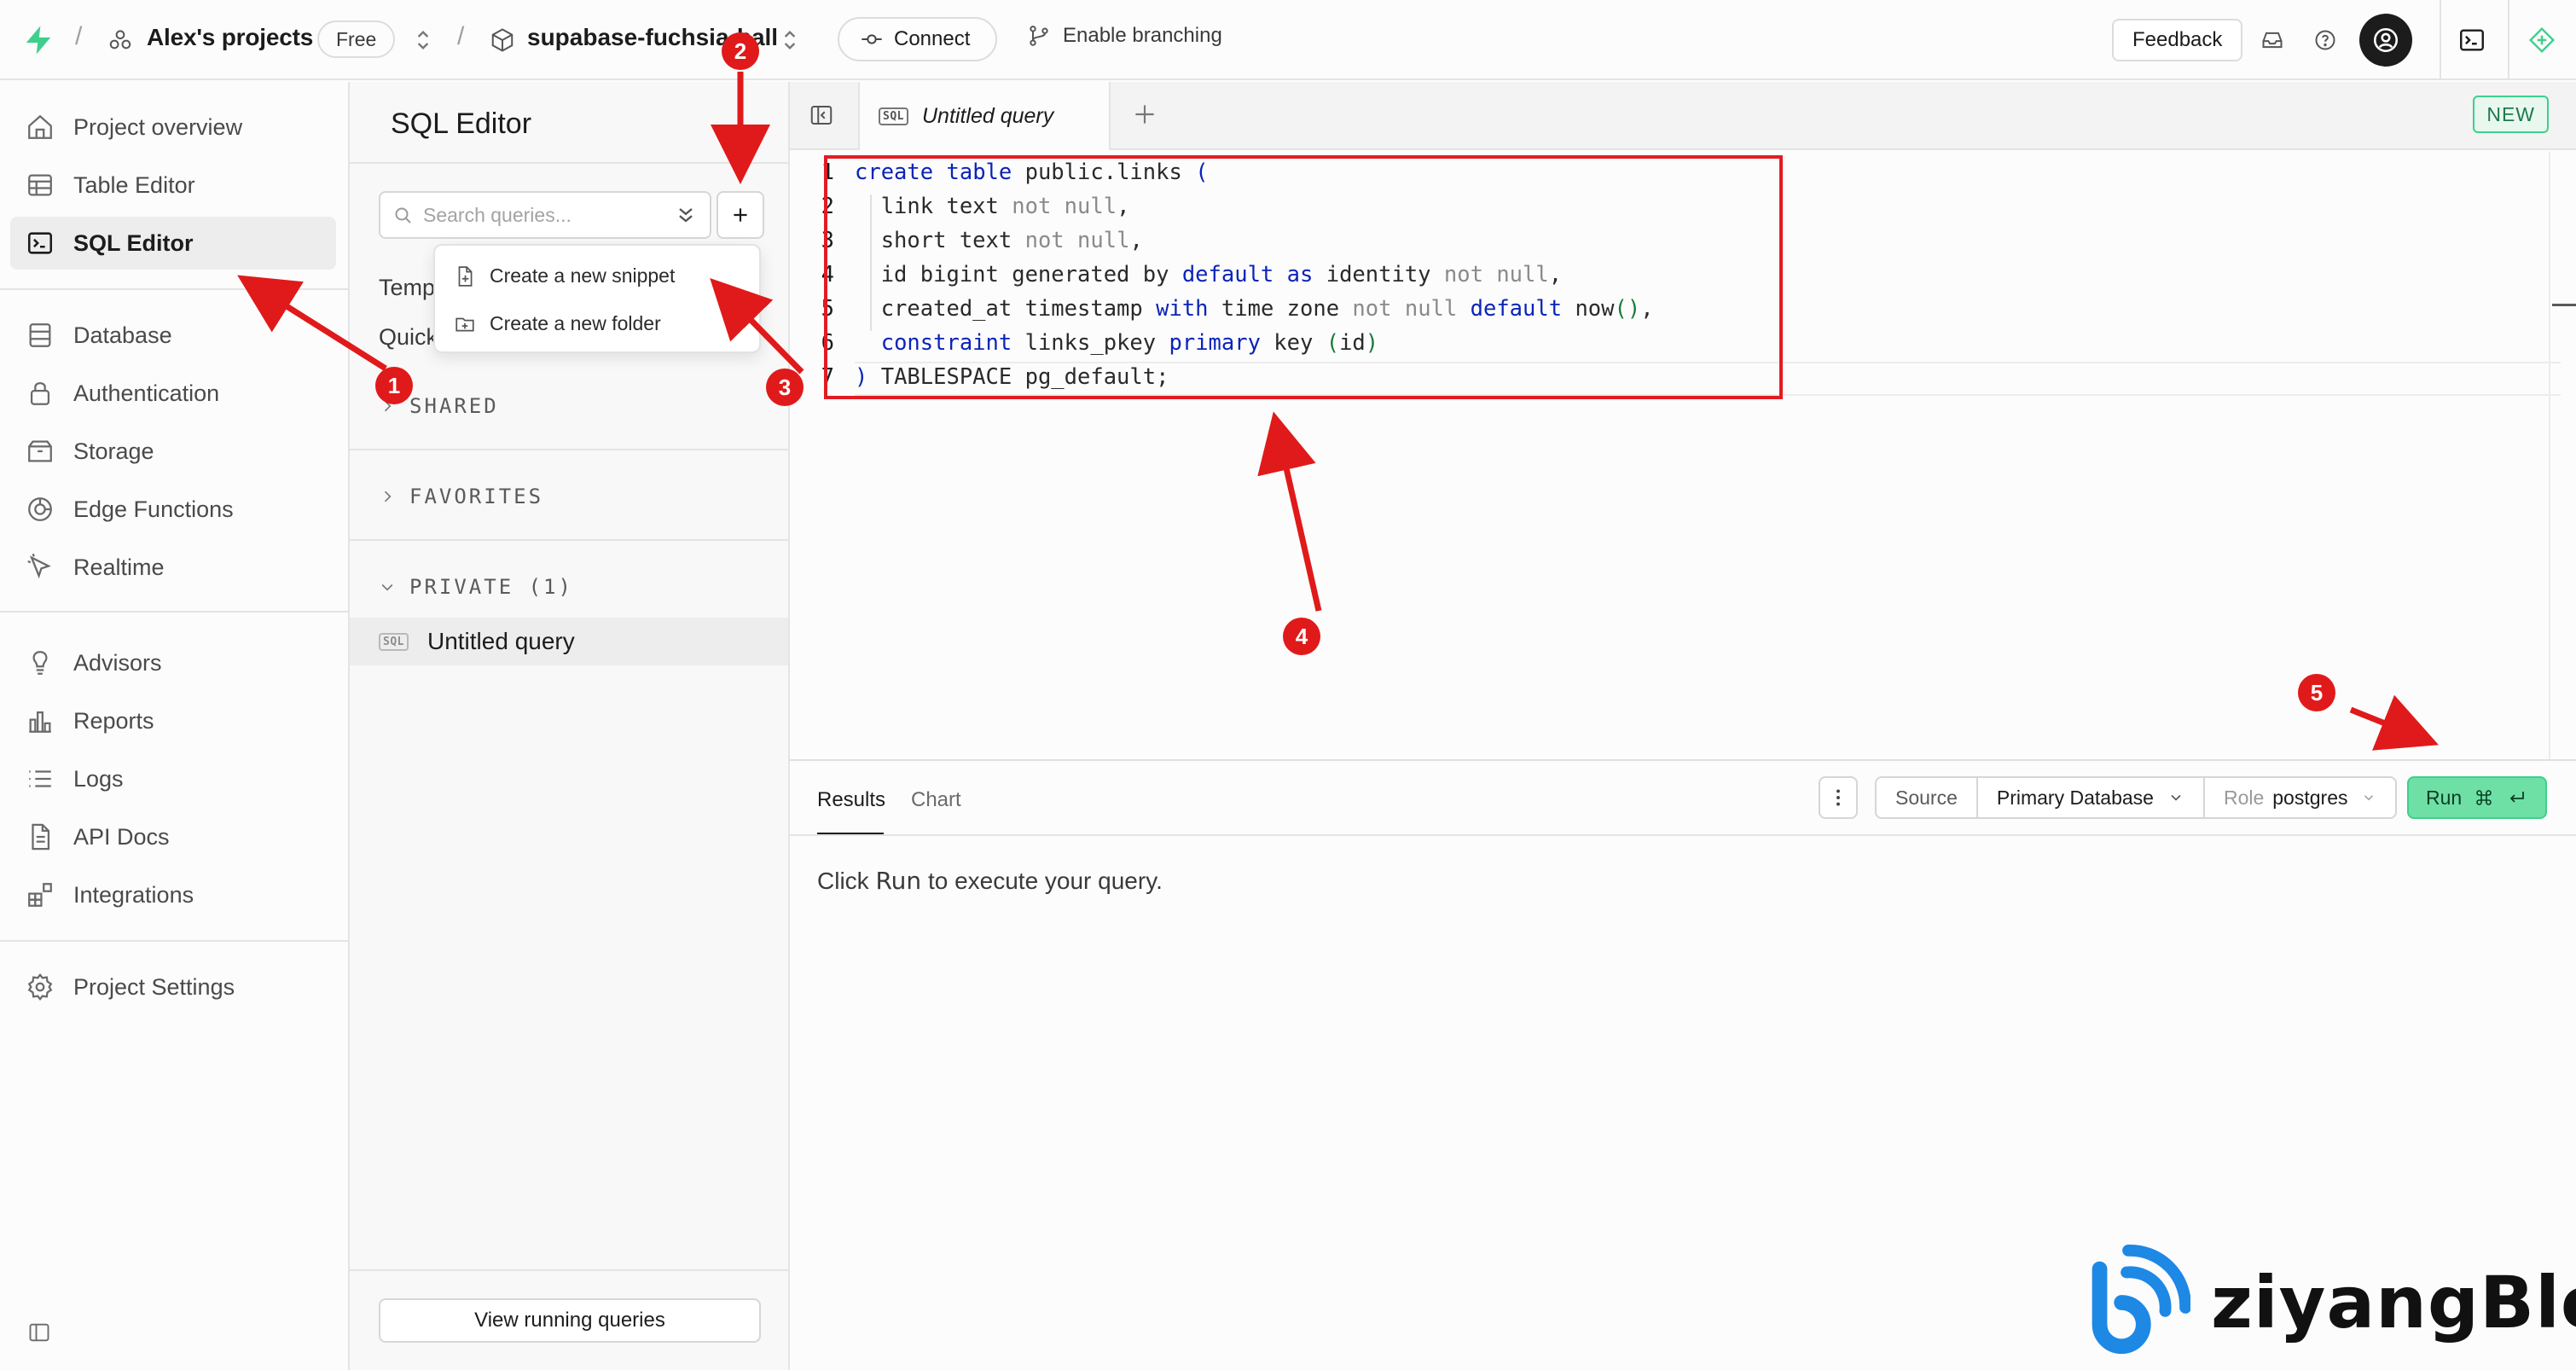  I want to click on new-snippet-plus-button, so click(740, 215).